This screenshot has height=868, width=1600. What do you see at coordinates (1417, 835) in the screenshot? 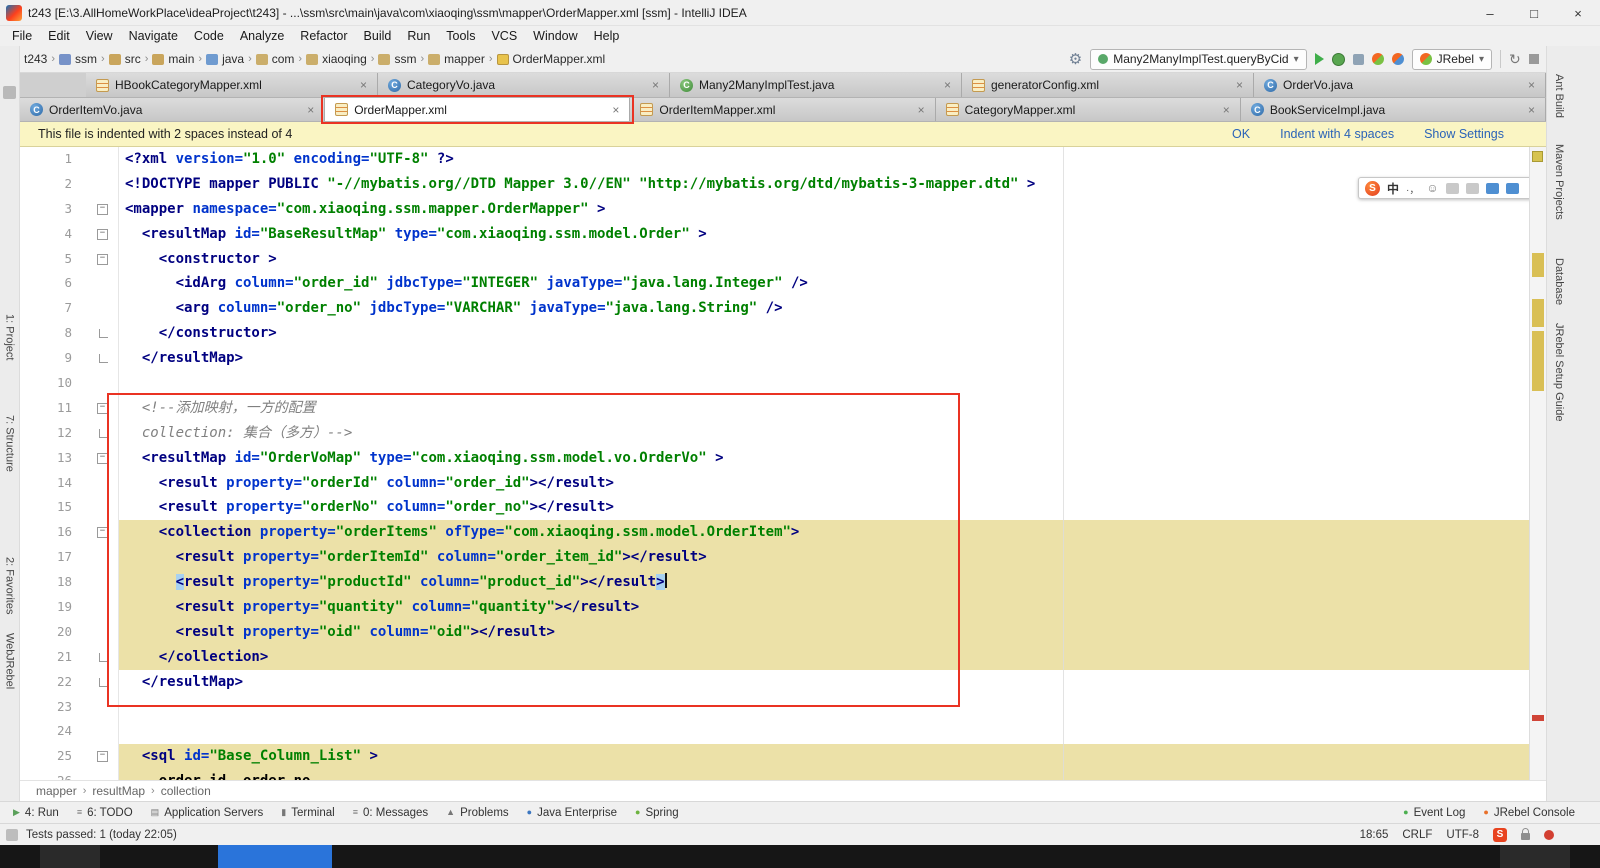
I see `line-endings: CRLF` at bounding box center [1417, 835].